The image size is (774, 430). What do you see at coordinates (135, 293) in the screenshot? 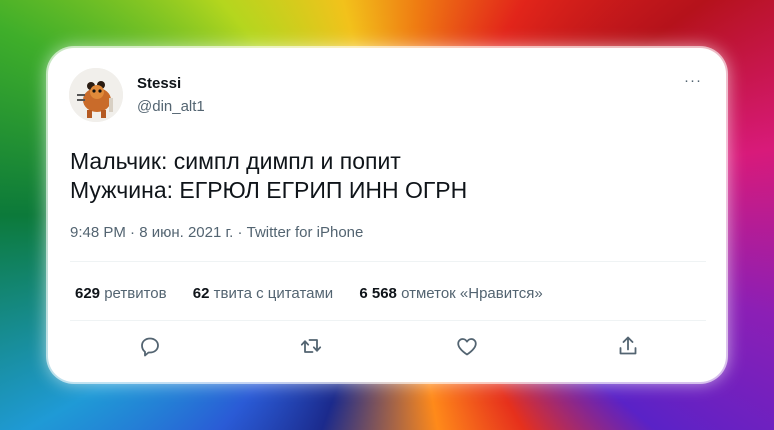
I see `retweets-label: ретвитов` at bounding box center [135, 293].